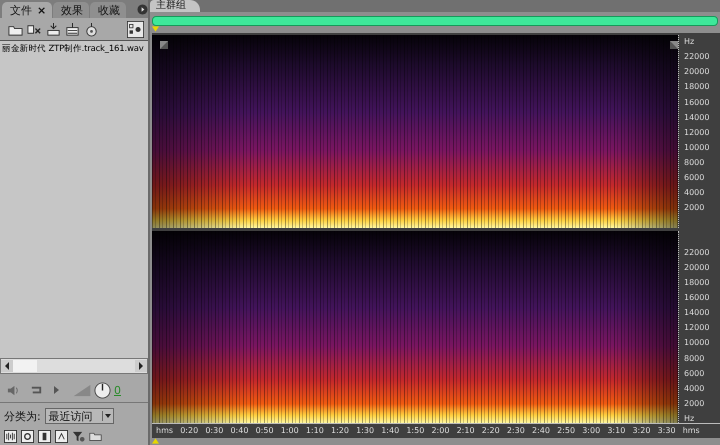  What do you see at coordinates (135, 29) in the screenshot?
I see `view-options-icon` at bounding box center [135, 29].